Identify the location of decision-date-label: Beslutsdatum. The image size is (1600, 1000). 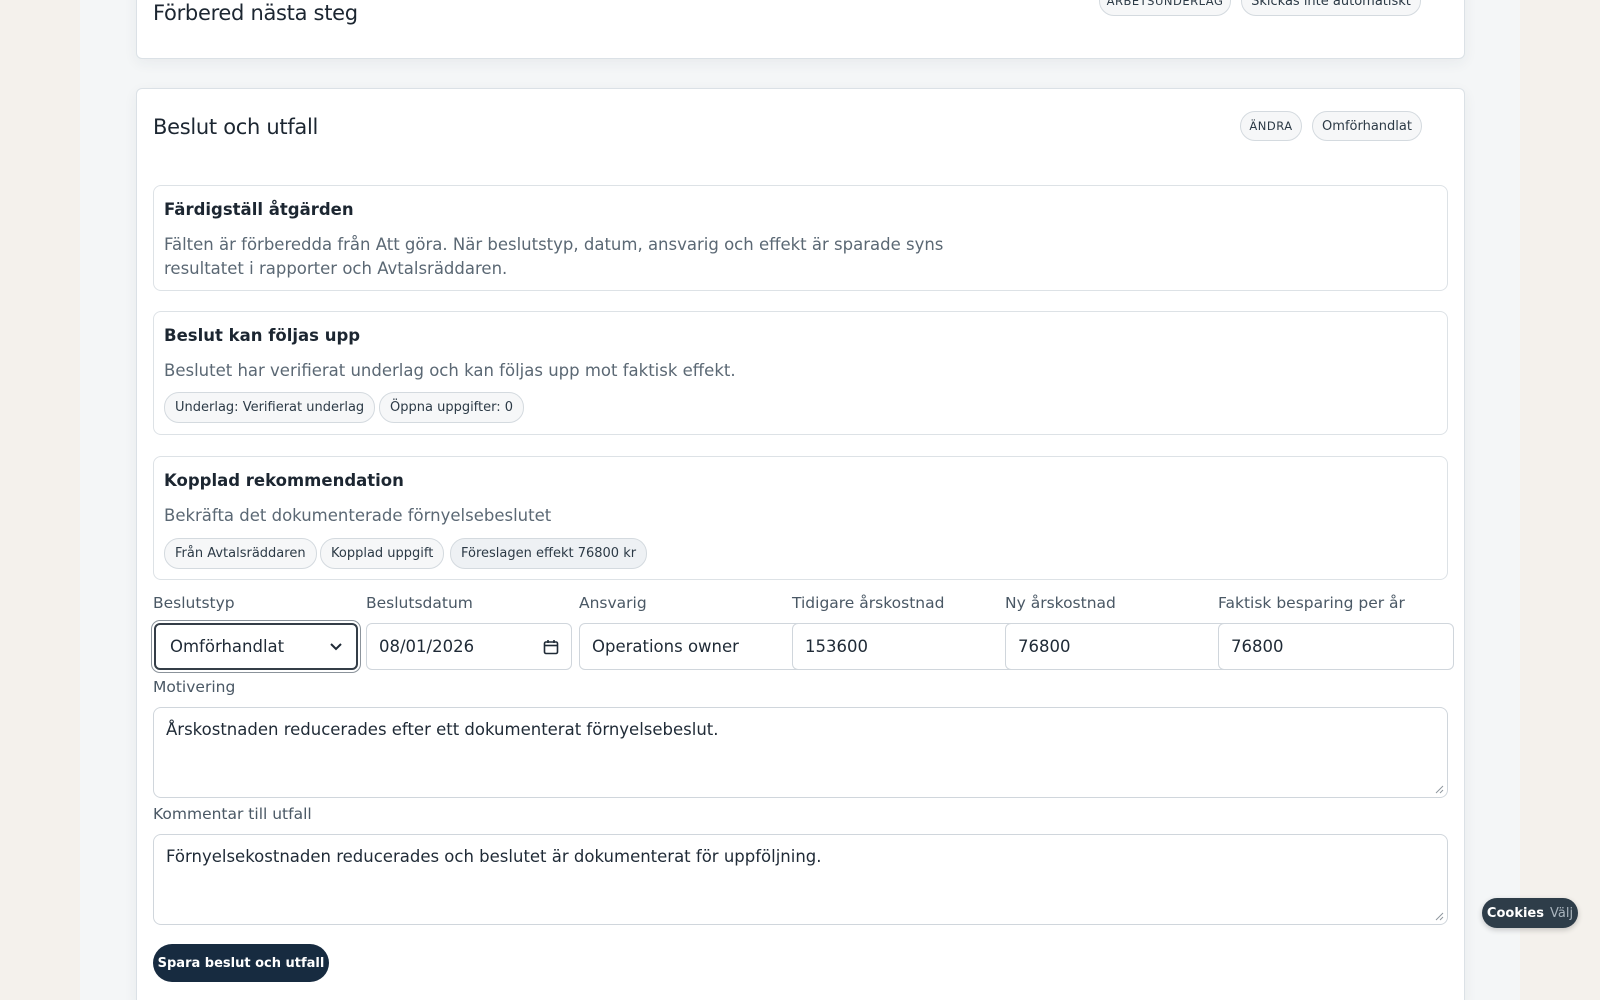
(419, 603).